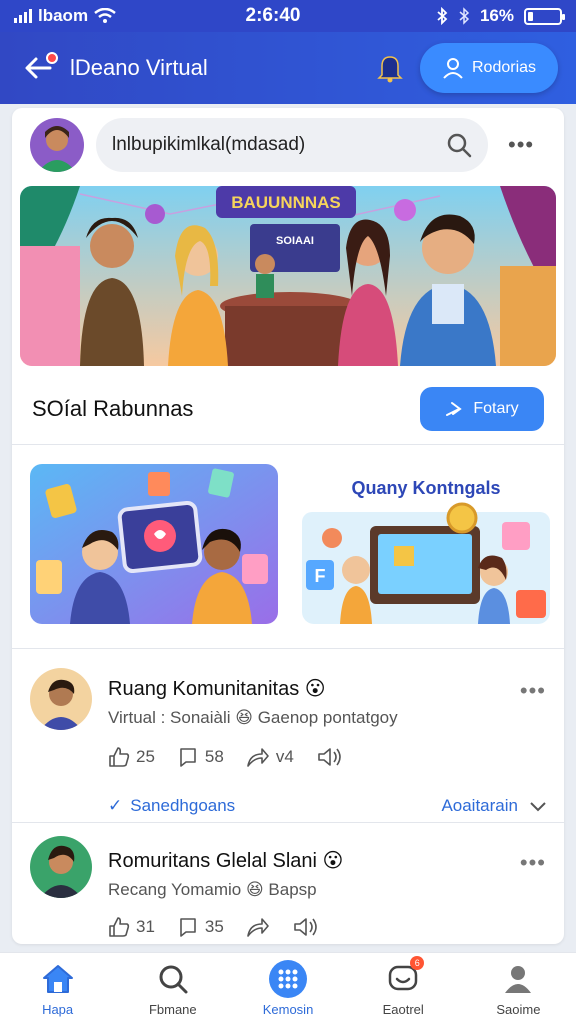 This screenshot has width=576, height=1024. I want to click on nav-home: Hapa, so click(57, 988).